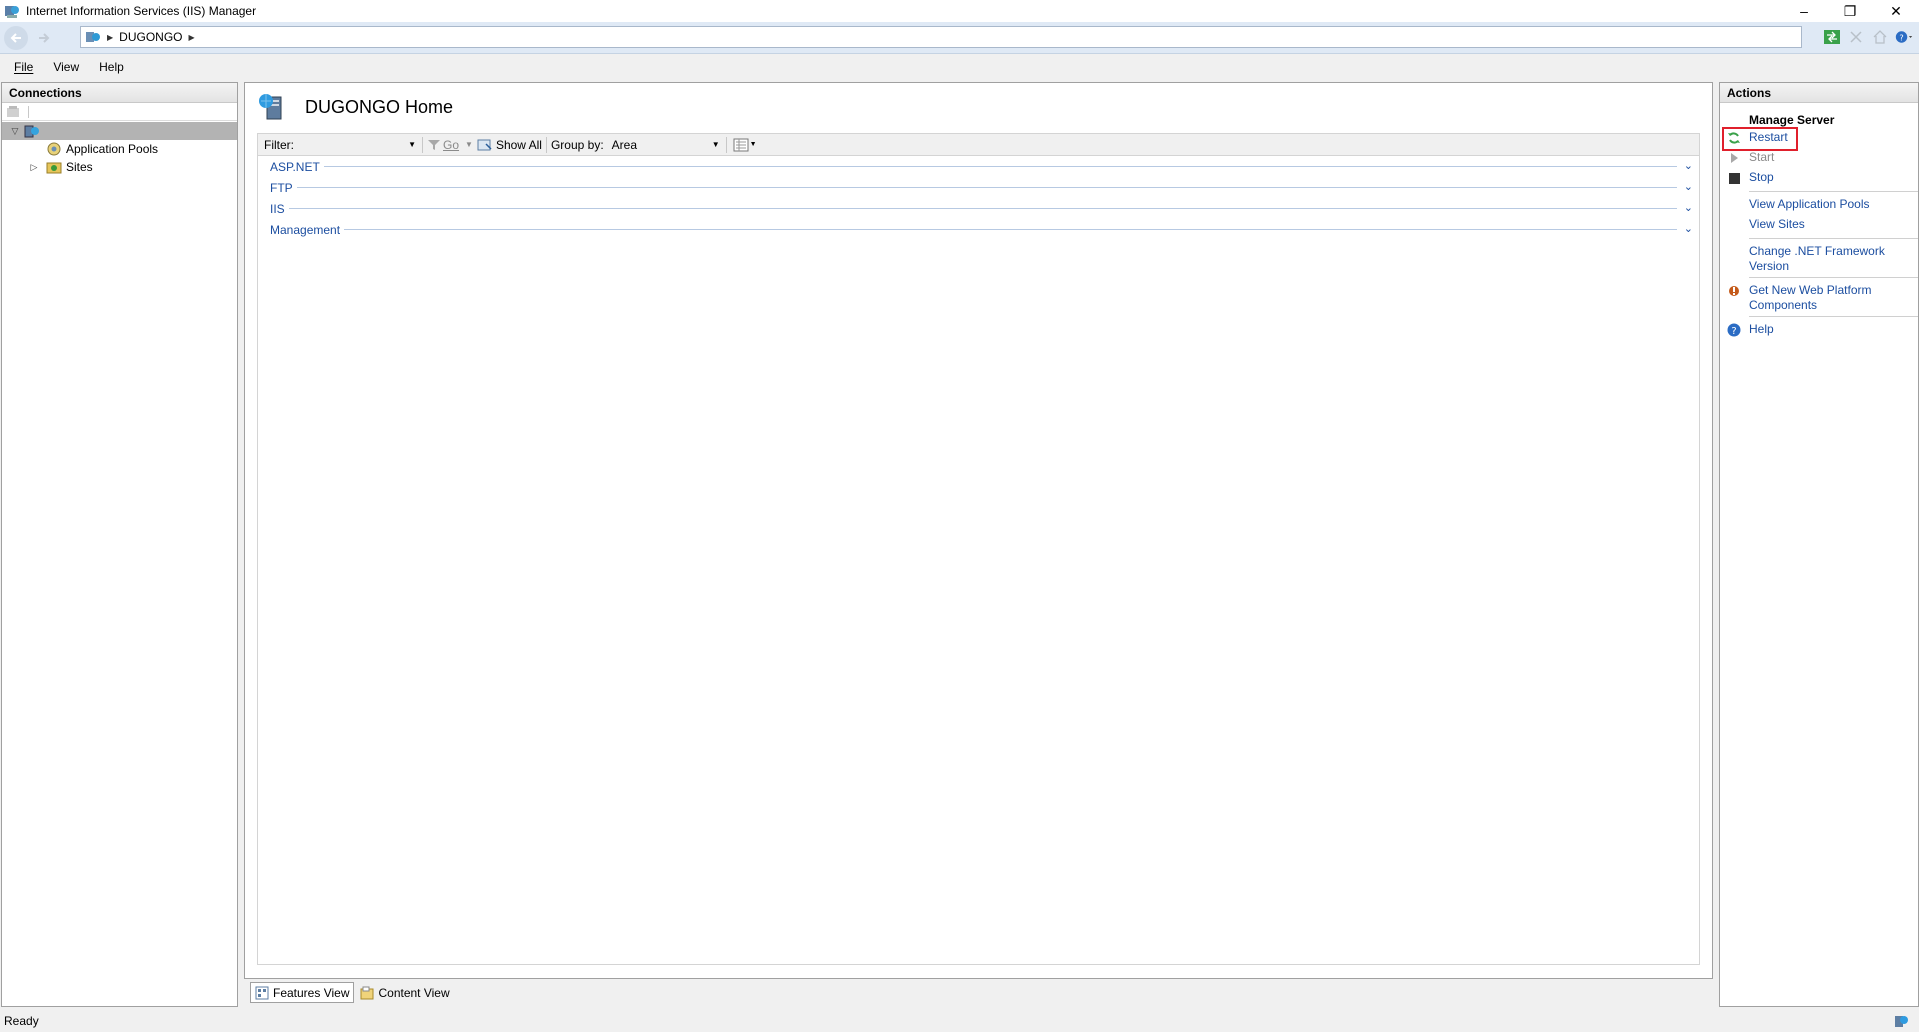  Describe the element at coordinates (119, 131) in the screenshot. I see `tree-root-server: ▽` at that location.